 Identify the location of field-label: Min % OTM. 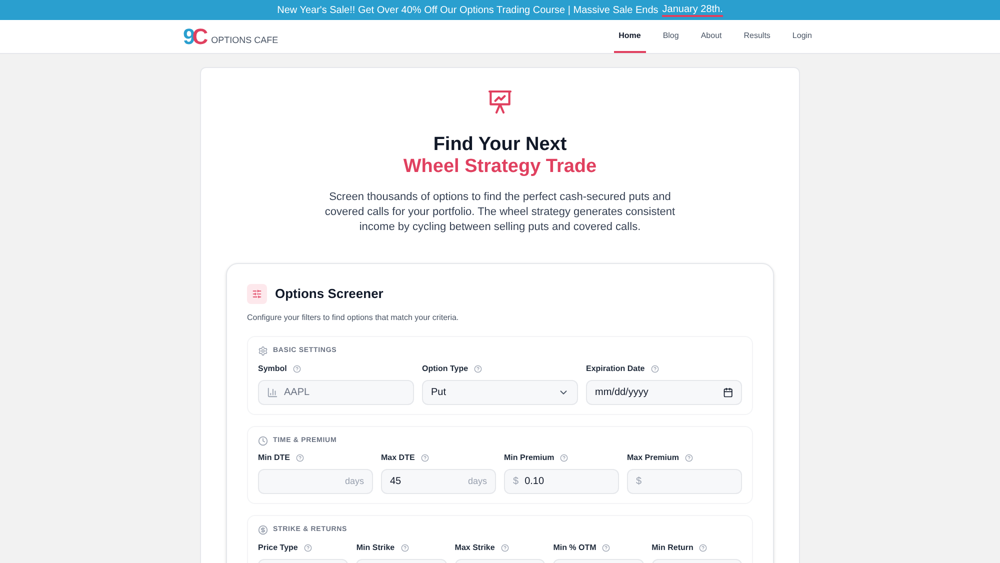
(574, 548).